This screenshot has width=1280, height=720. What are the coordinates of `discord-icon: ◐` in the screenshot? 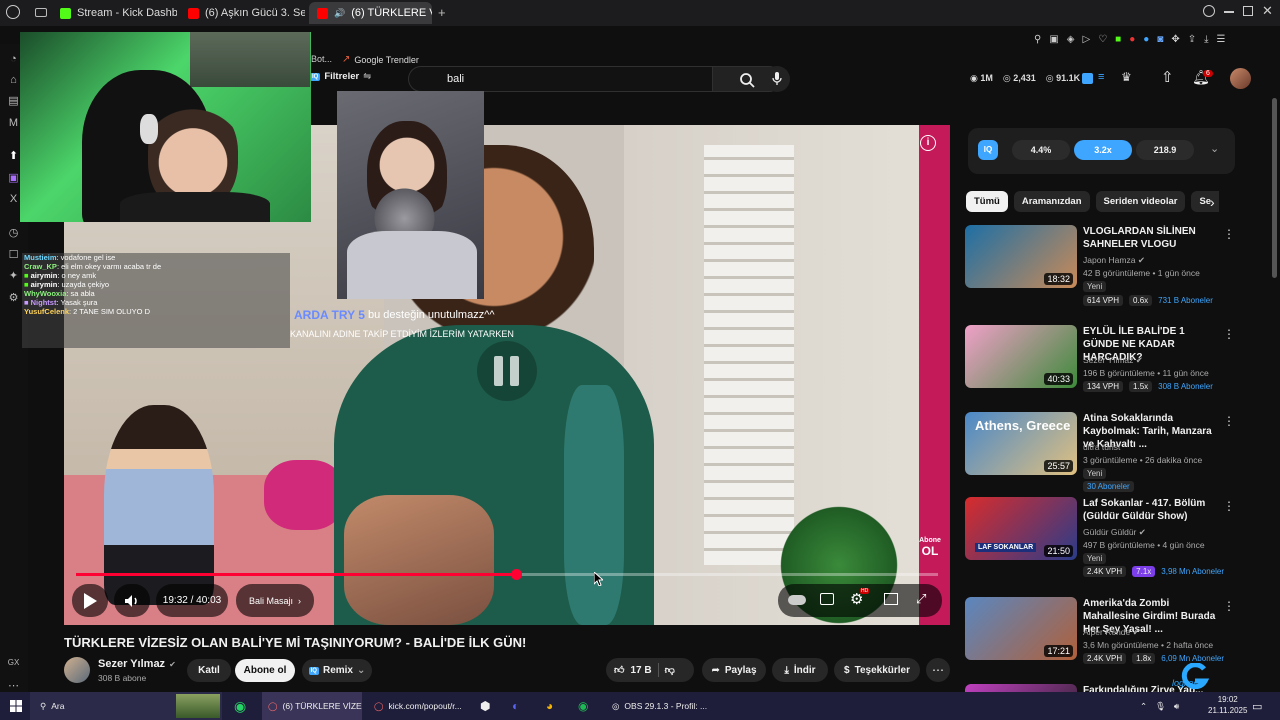 It's located at (515, 706).